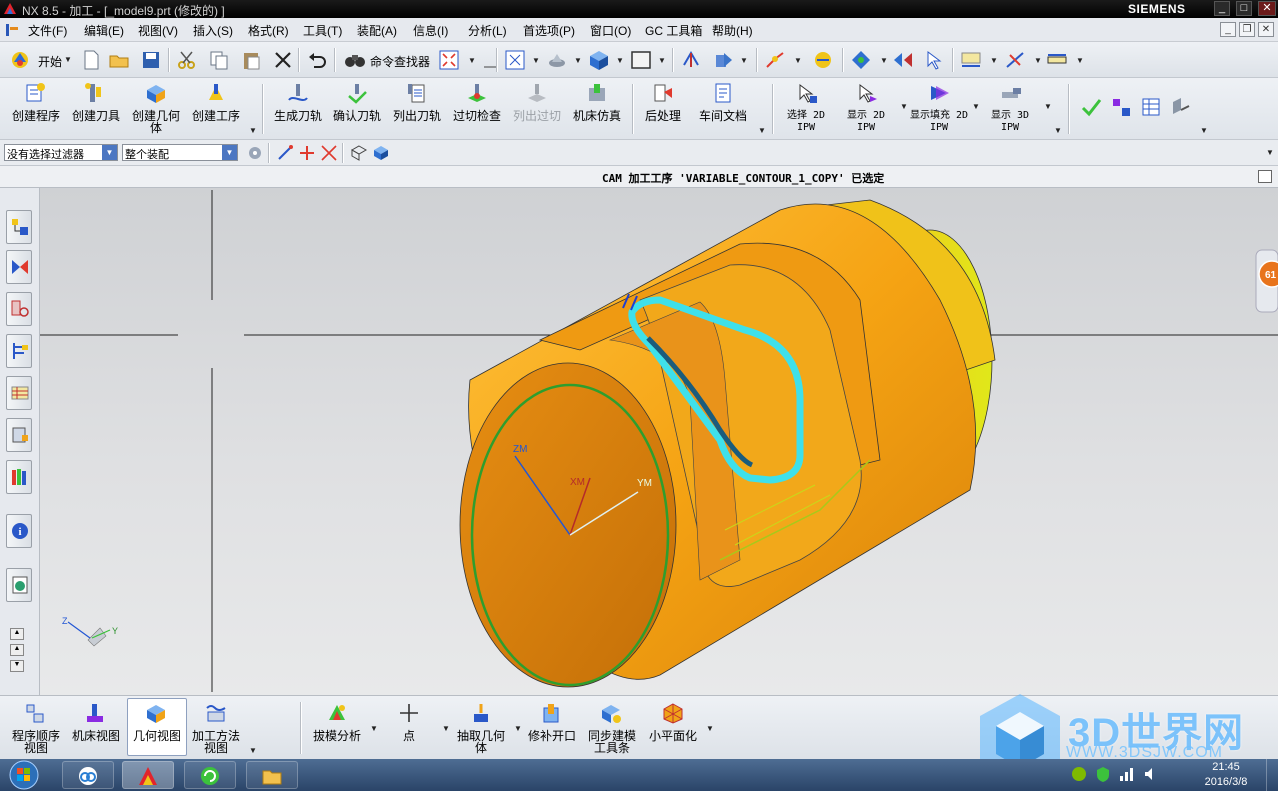 Image resolution: width=1278 pixels, height=791 pixels. What do you see at coordinates (935, 60) in the screenshot?
I see `select-pointer-icon` at bounding box center [935, 60].